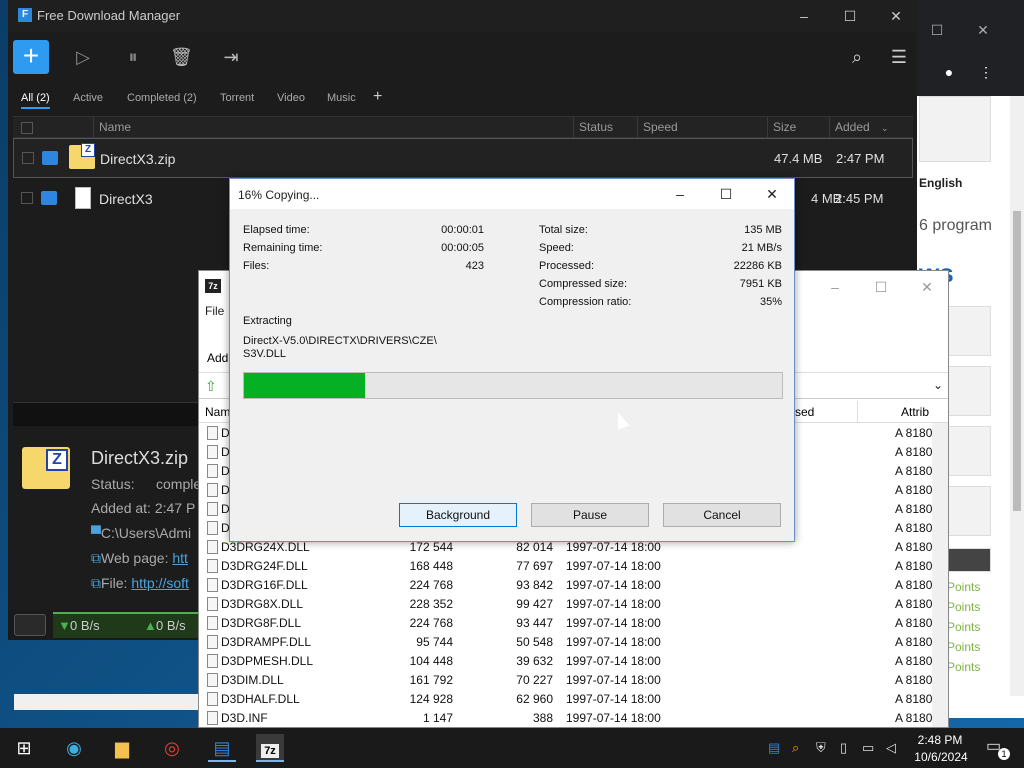  What do you see at coordinates (590, 515) in the screenshot?
I see `pause-button: Pause` at bounding box center [590, 515].